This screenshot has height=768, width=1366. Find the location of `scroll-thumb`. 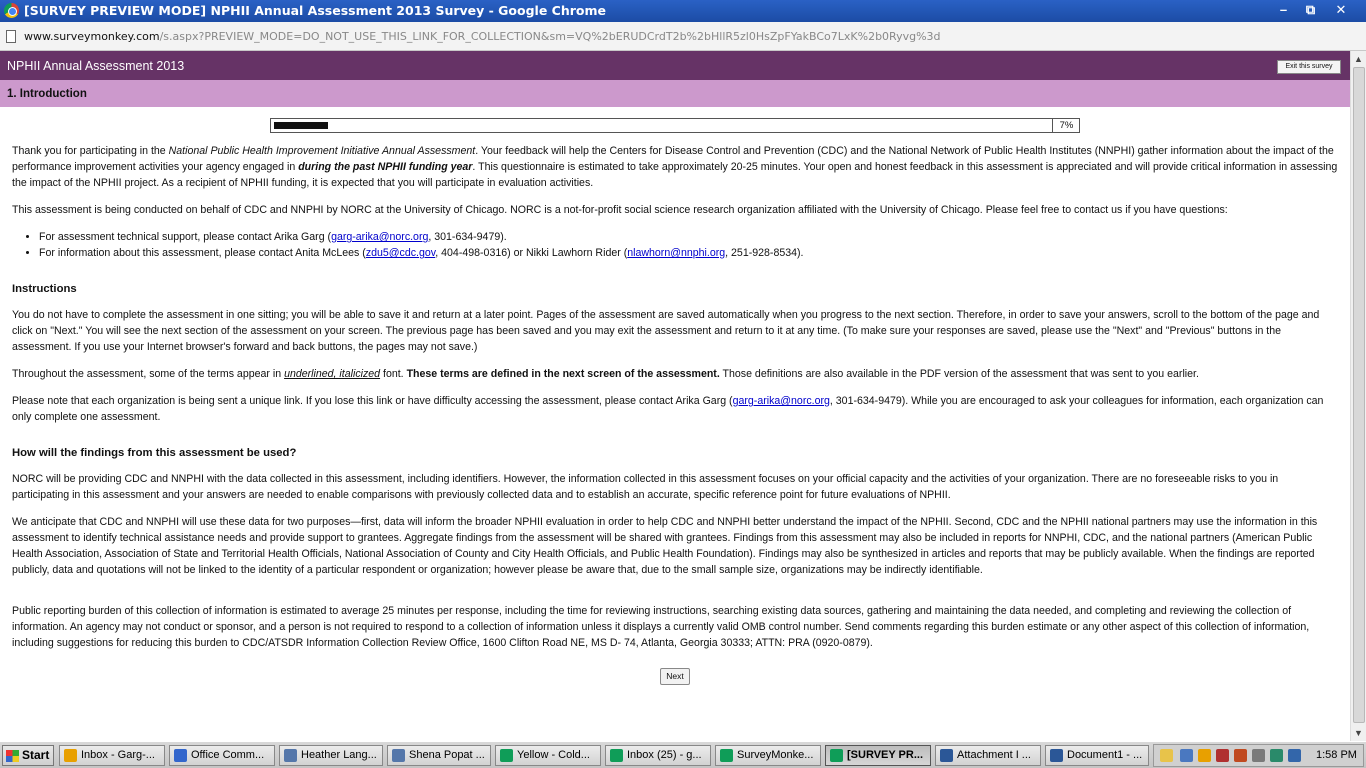

scroll-thumb is located at coordinates (1359, 395).